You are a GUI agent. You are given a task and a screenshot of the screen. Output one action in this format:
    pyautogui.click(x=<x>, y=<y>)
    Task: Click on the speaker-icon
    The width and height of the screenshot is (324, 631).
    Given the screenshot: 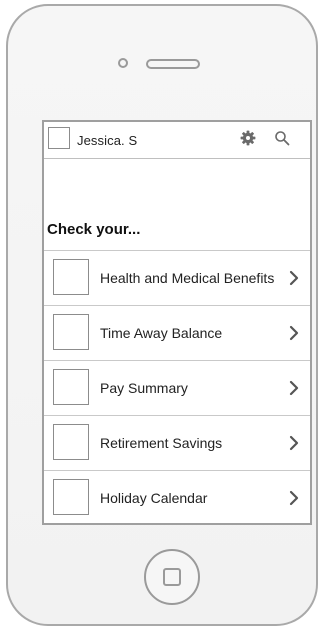 What is the action you would take?
    pyautogui.click(x=173, y=64)
    